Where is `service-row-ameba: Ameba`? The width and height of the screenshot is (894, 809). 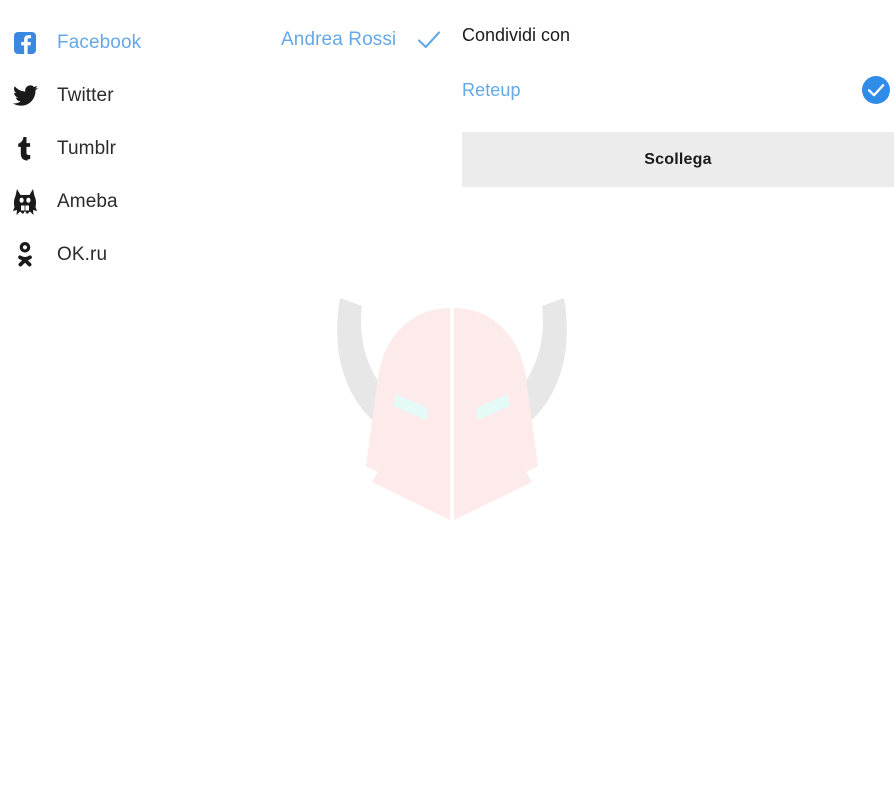 service-row-ameba: Ameba is located at coordinates (135, 201).